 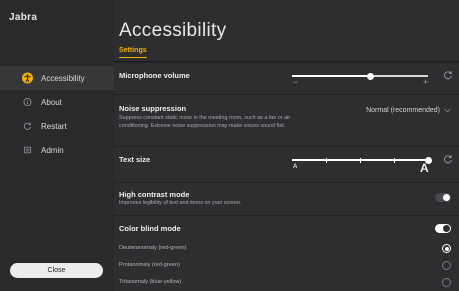 What do you see at coordinates (403, 110) in the screenshot?
I see `noise-suppression-value: Normal (recommended)` at bounding box center [403, 110].